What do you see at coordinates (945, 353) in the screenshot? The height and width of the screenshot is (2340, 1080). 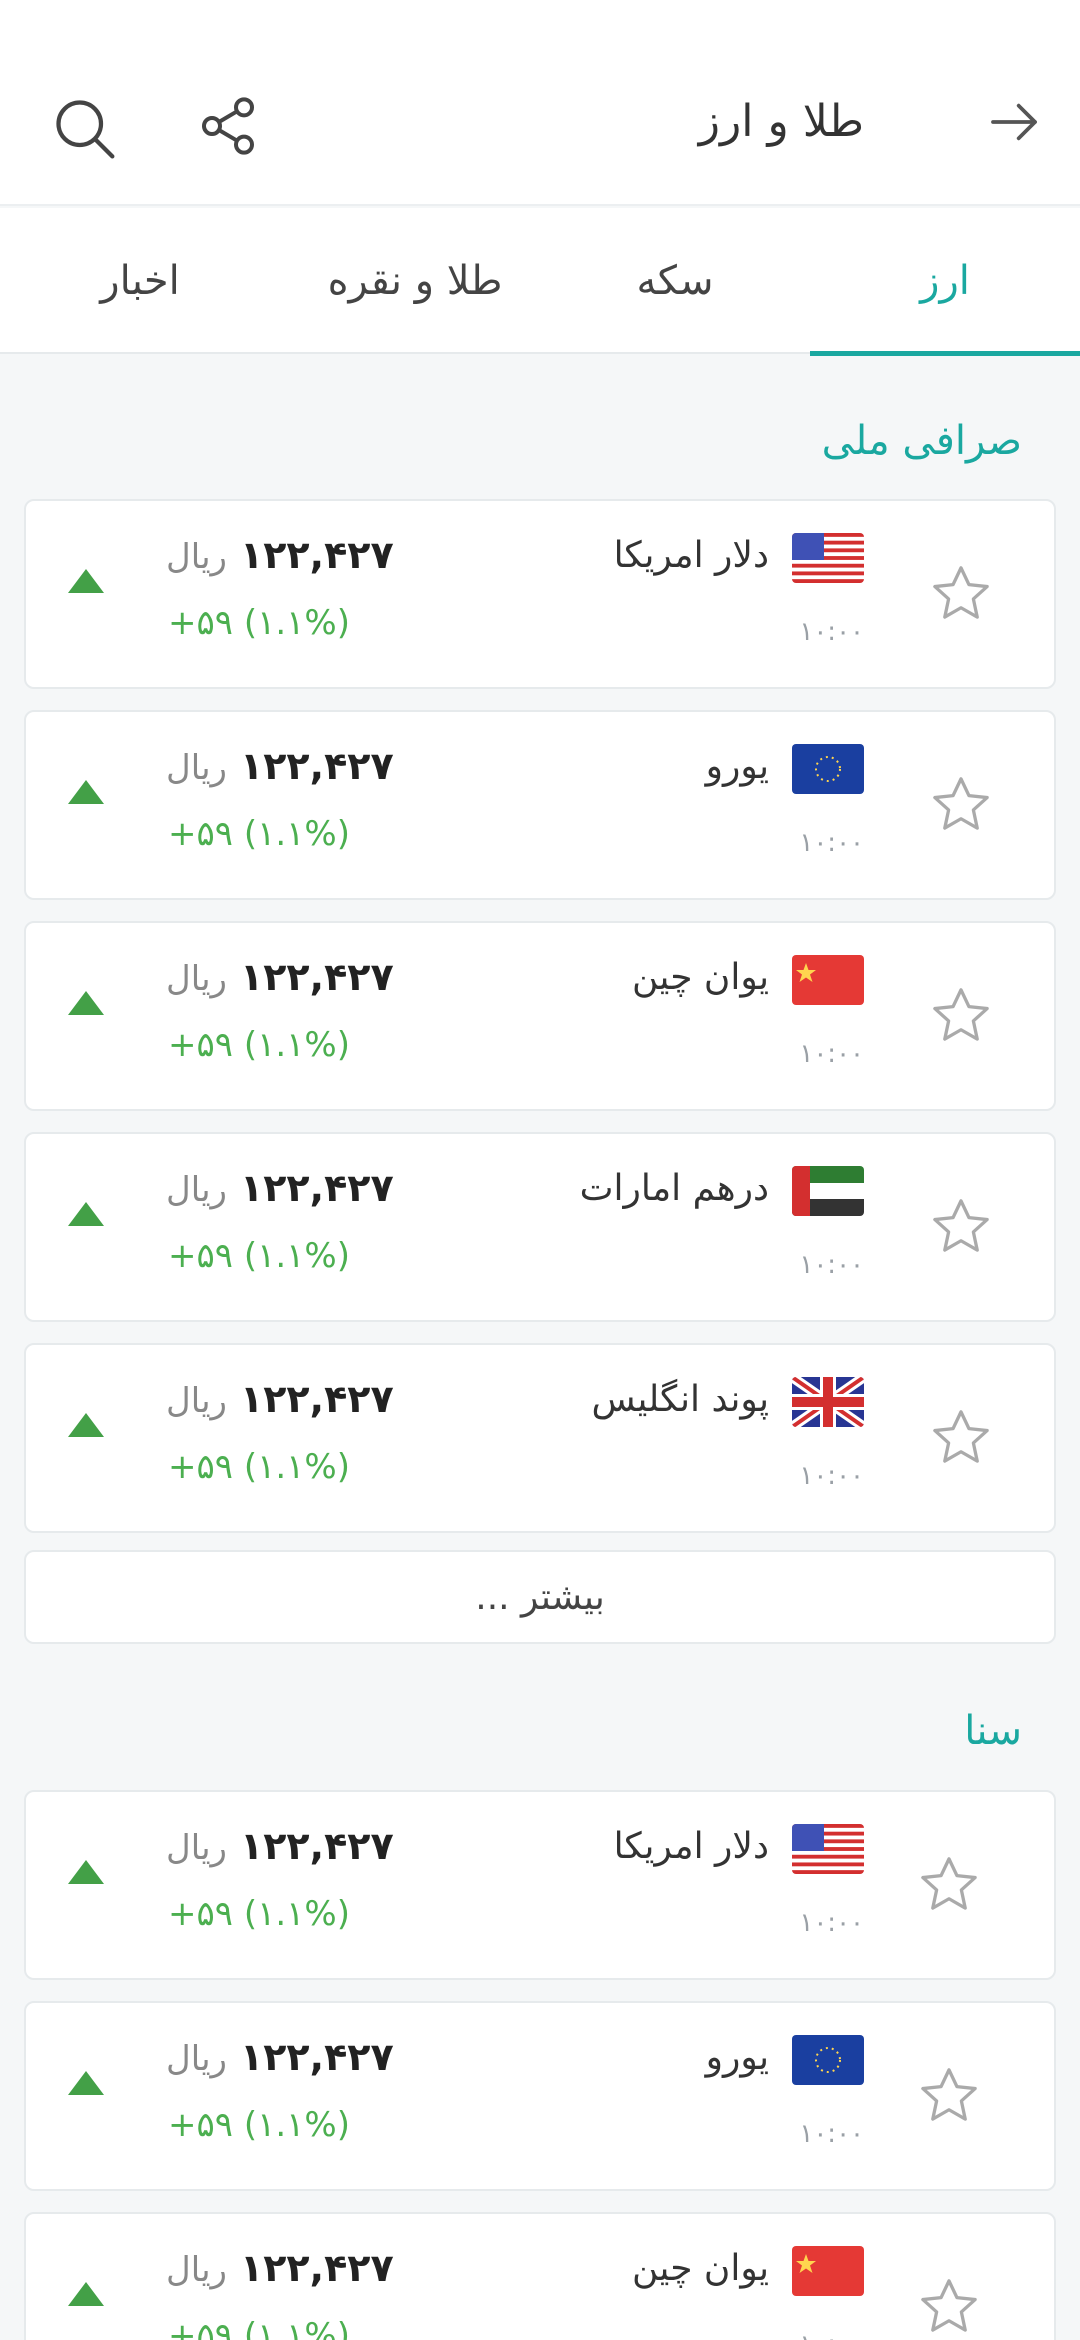 I see `active-tab-indicator` at bounding box center [945, 353].